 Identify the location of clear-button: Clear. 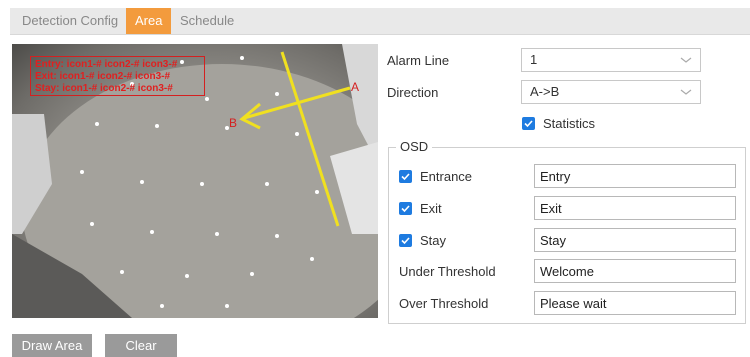
(141, 345).